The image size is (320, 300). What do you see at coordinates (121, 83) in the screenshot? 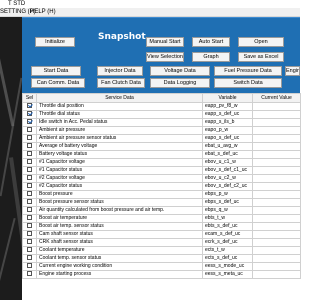
I see `fan-clutch-data-button: Fan Clutch Data` at bounding box center [121, 83].